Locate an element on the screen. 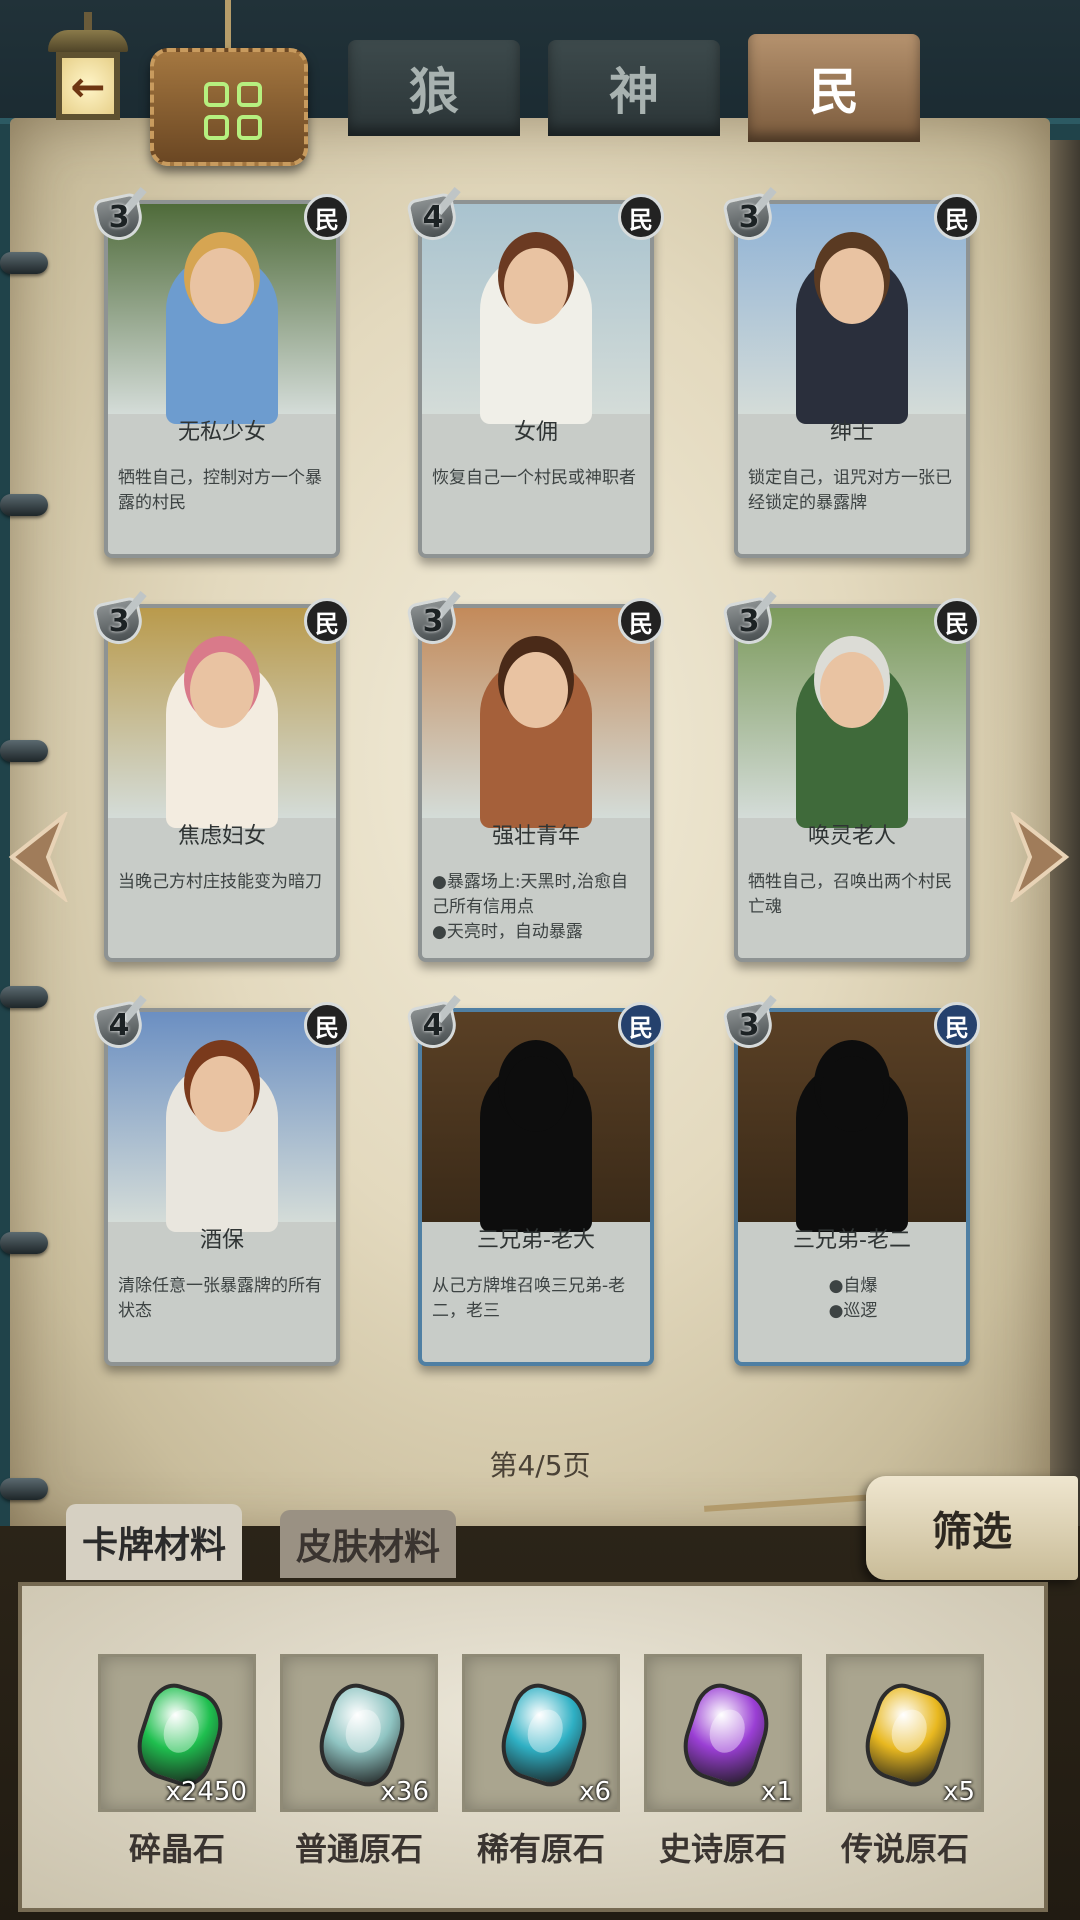  card-description: 牺牲自己，召唤出两个村民亡魂 is located at coordinates (853, 895).